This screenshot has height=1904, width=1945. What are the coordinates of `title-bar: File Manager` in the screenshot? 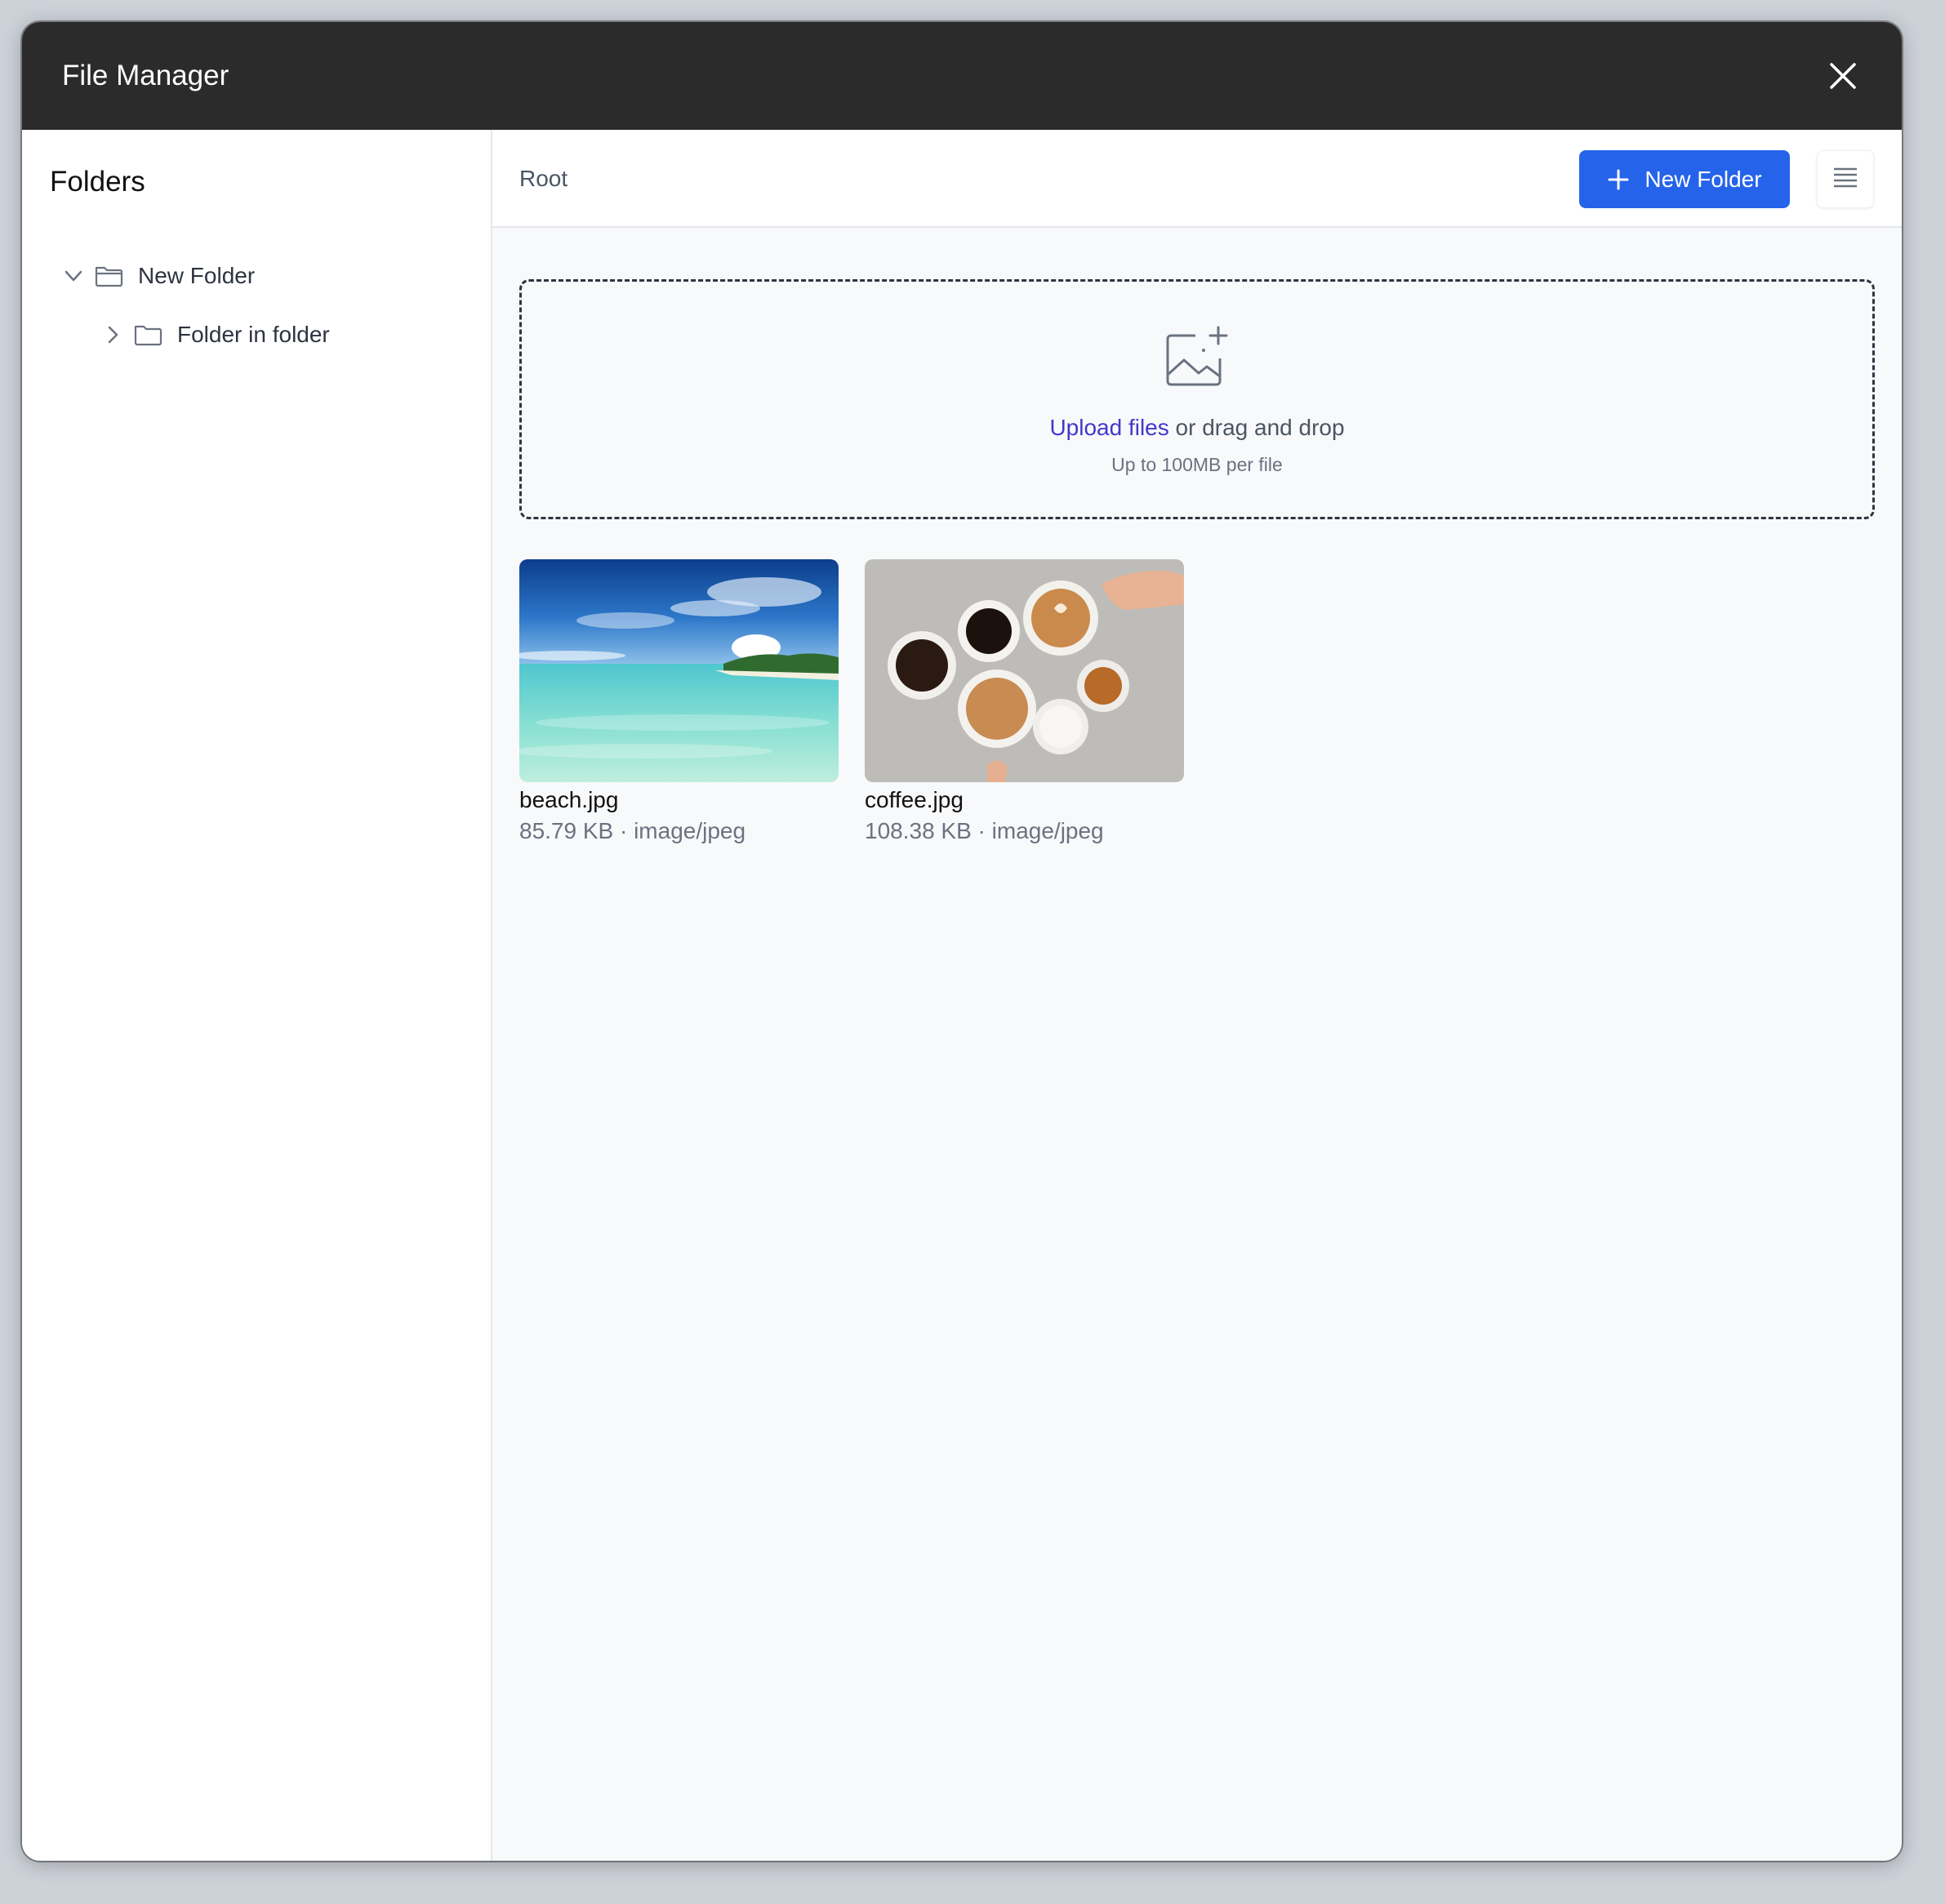 It's located at (962, 76).